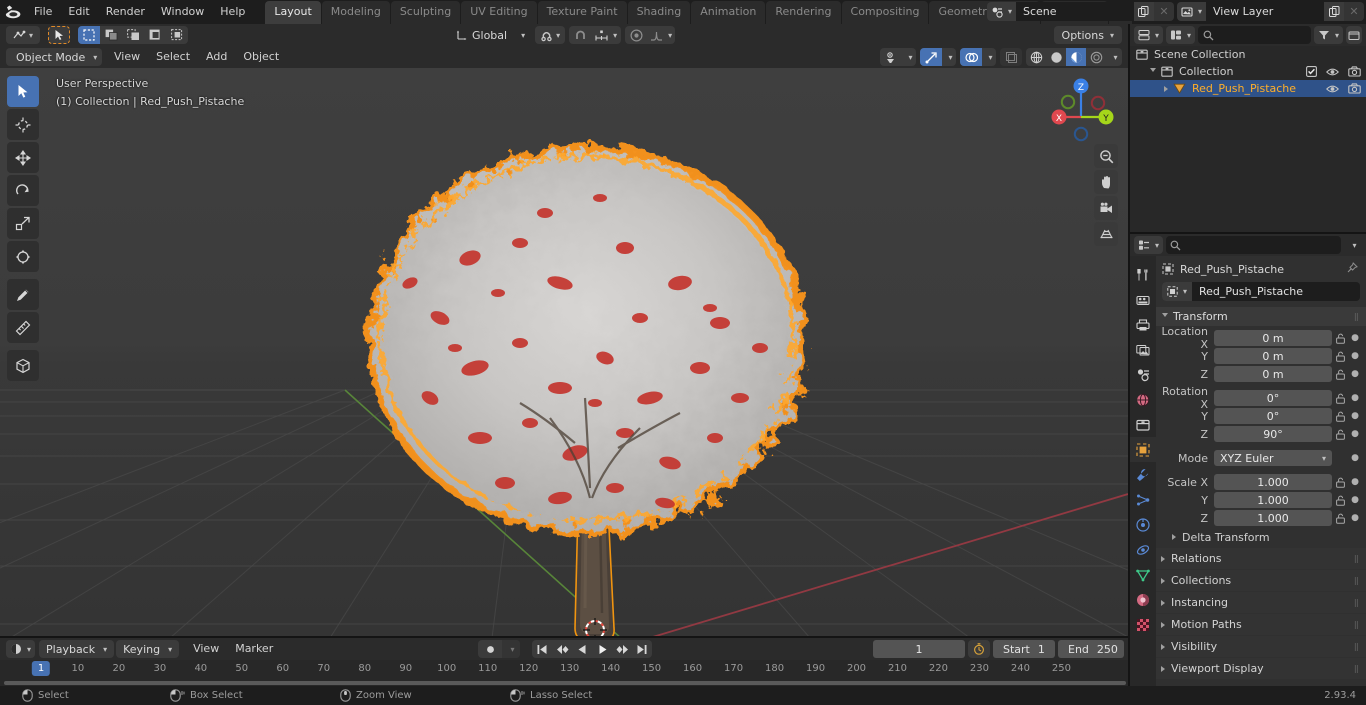 This screenshot has width=1366, height=705. I want to click on workspace-tab-texture-paint: Texture Paint, so click(582, 12).